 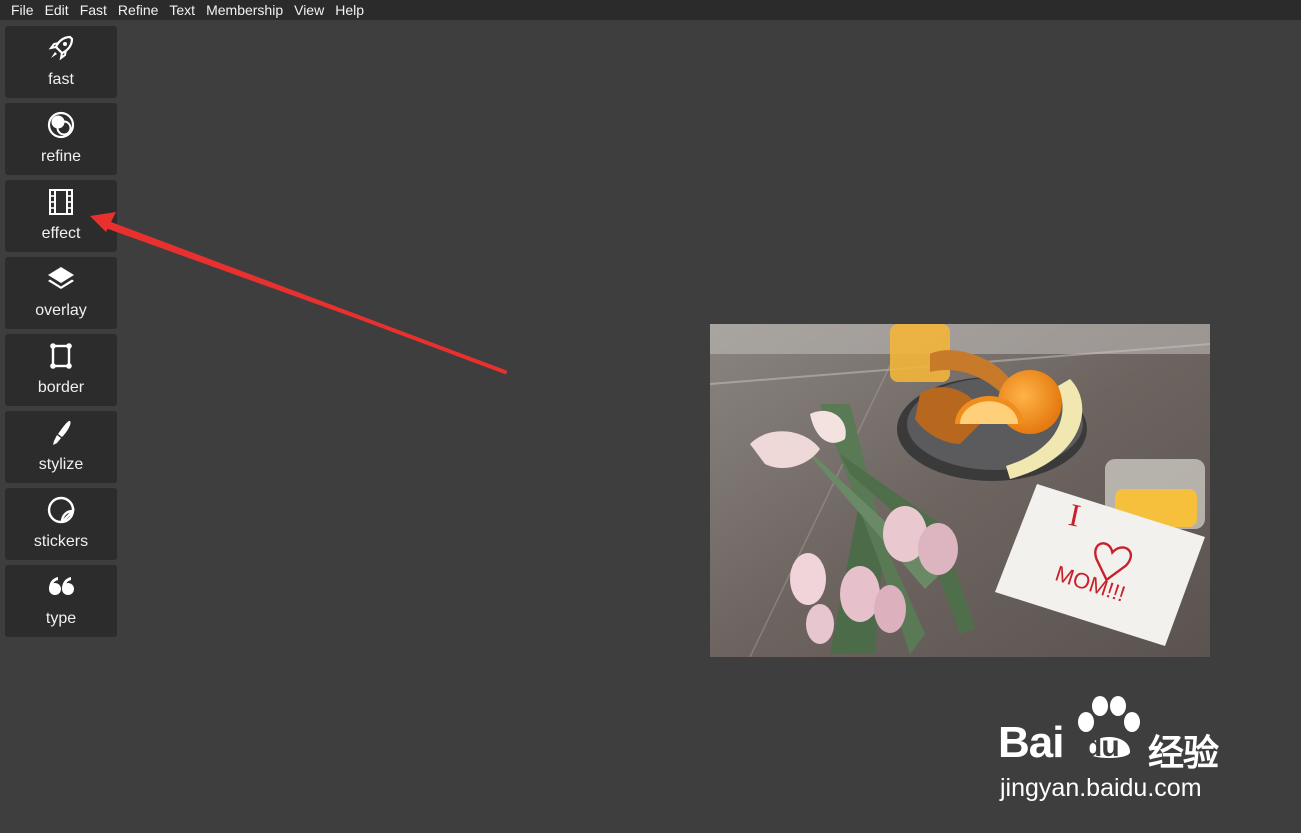 What do you see at coordinates (94, 10) in the screenshot?
I see `menu-fast: Fast` at bounding box center [94, 10].